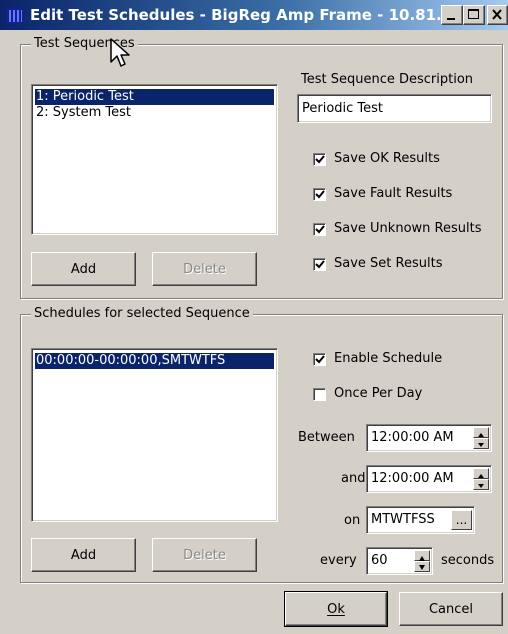  Describe the element at coordinates (353, 478) in the screenshot. I see `and-label: and` at that location.